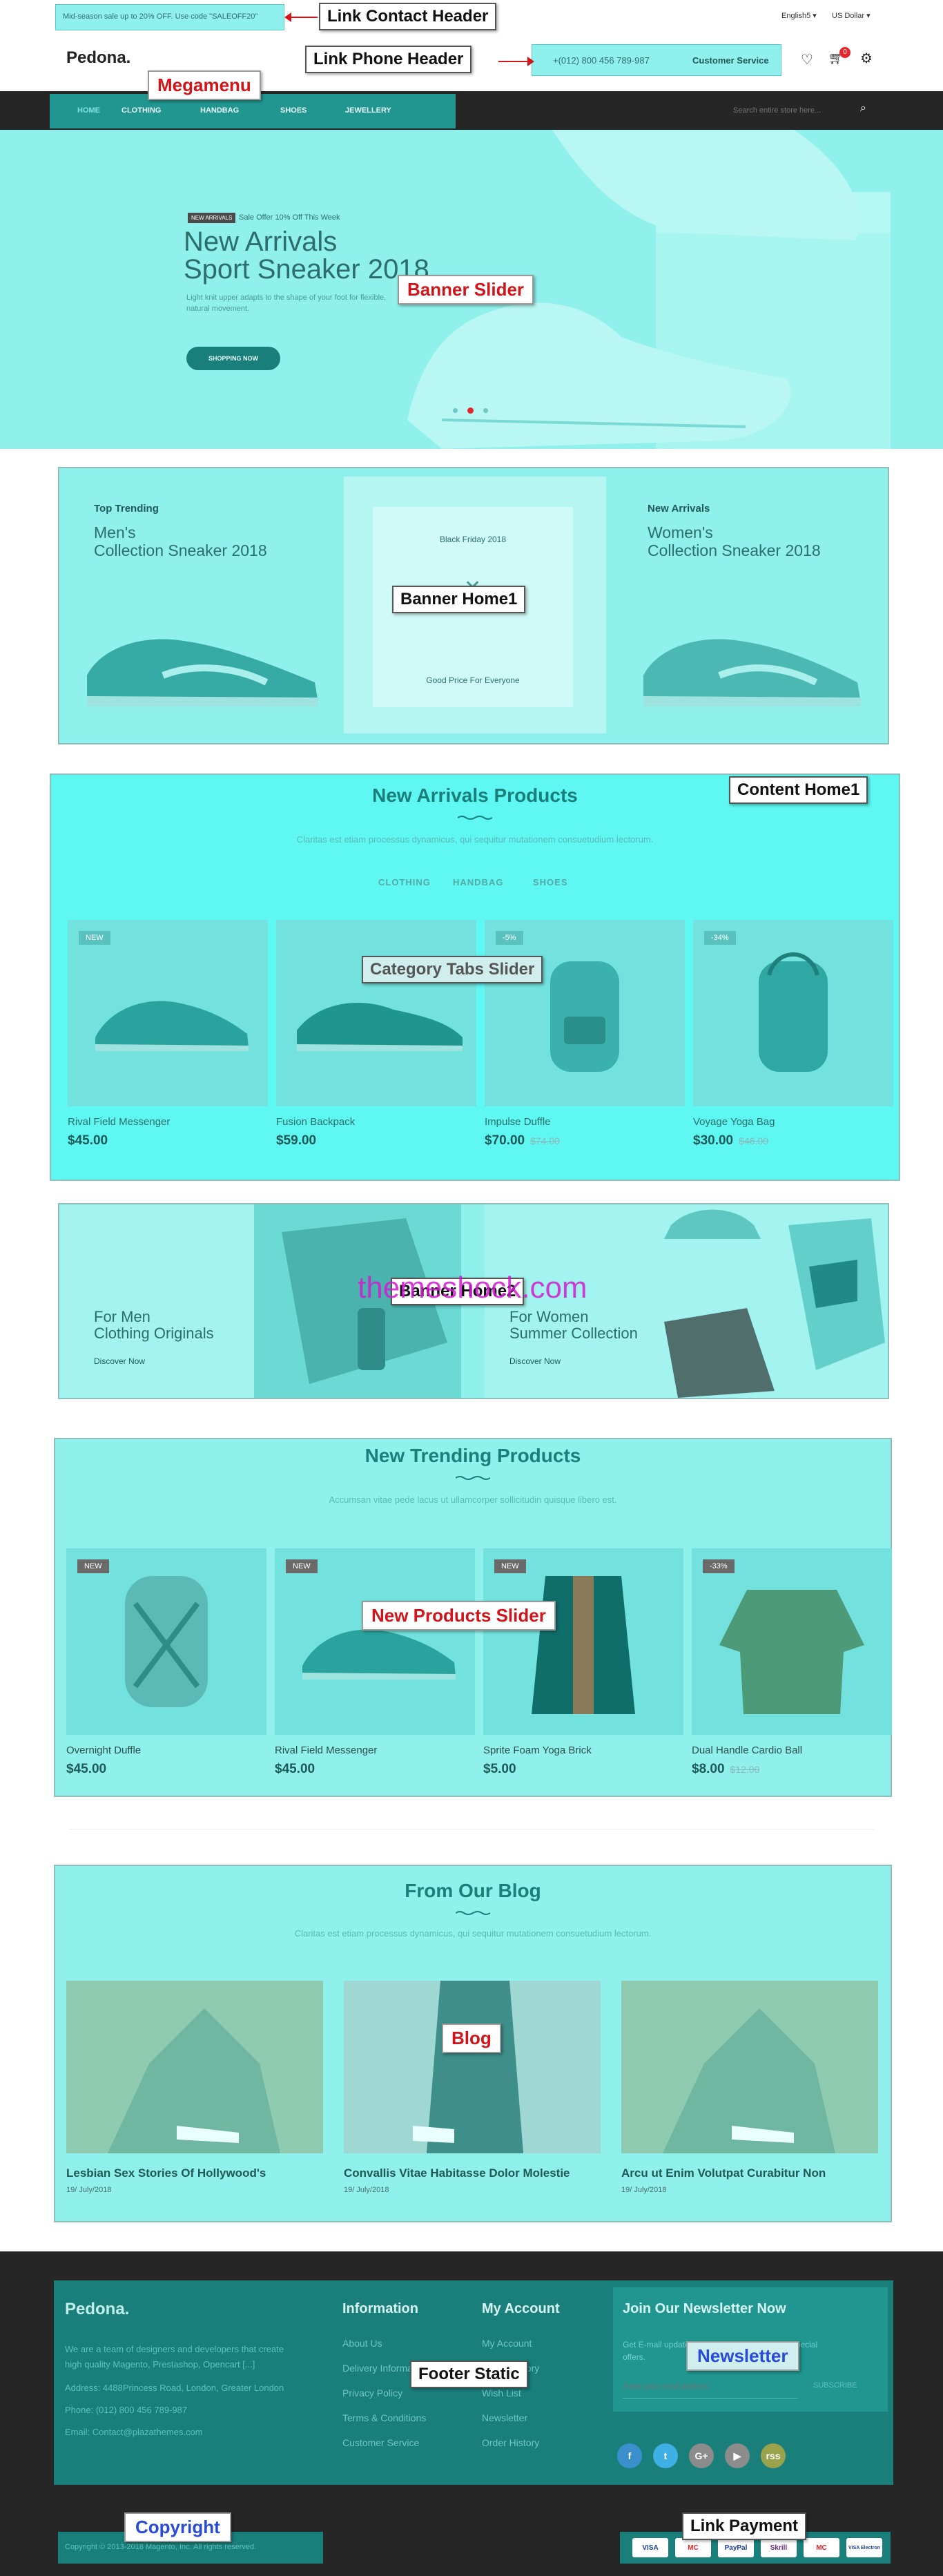 The width and height of the screenshot is (943, 2576). What do you see at coordinates (177, 2527) in the screenshot?
I see `annot-copyright: Copyright` at bounding box center [177, 2527].